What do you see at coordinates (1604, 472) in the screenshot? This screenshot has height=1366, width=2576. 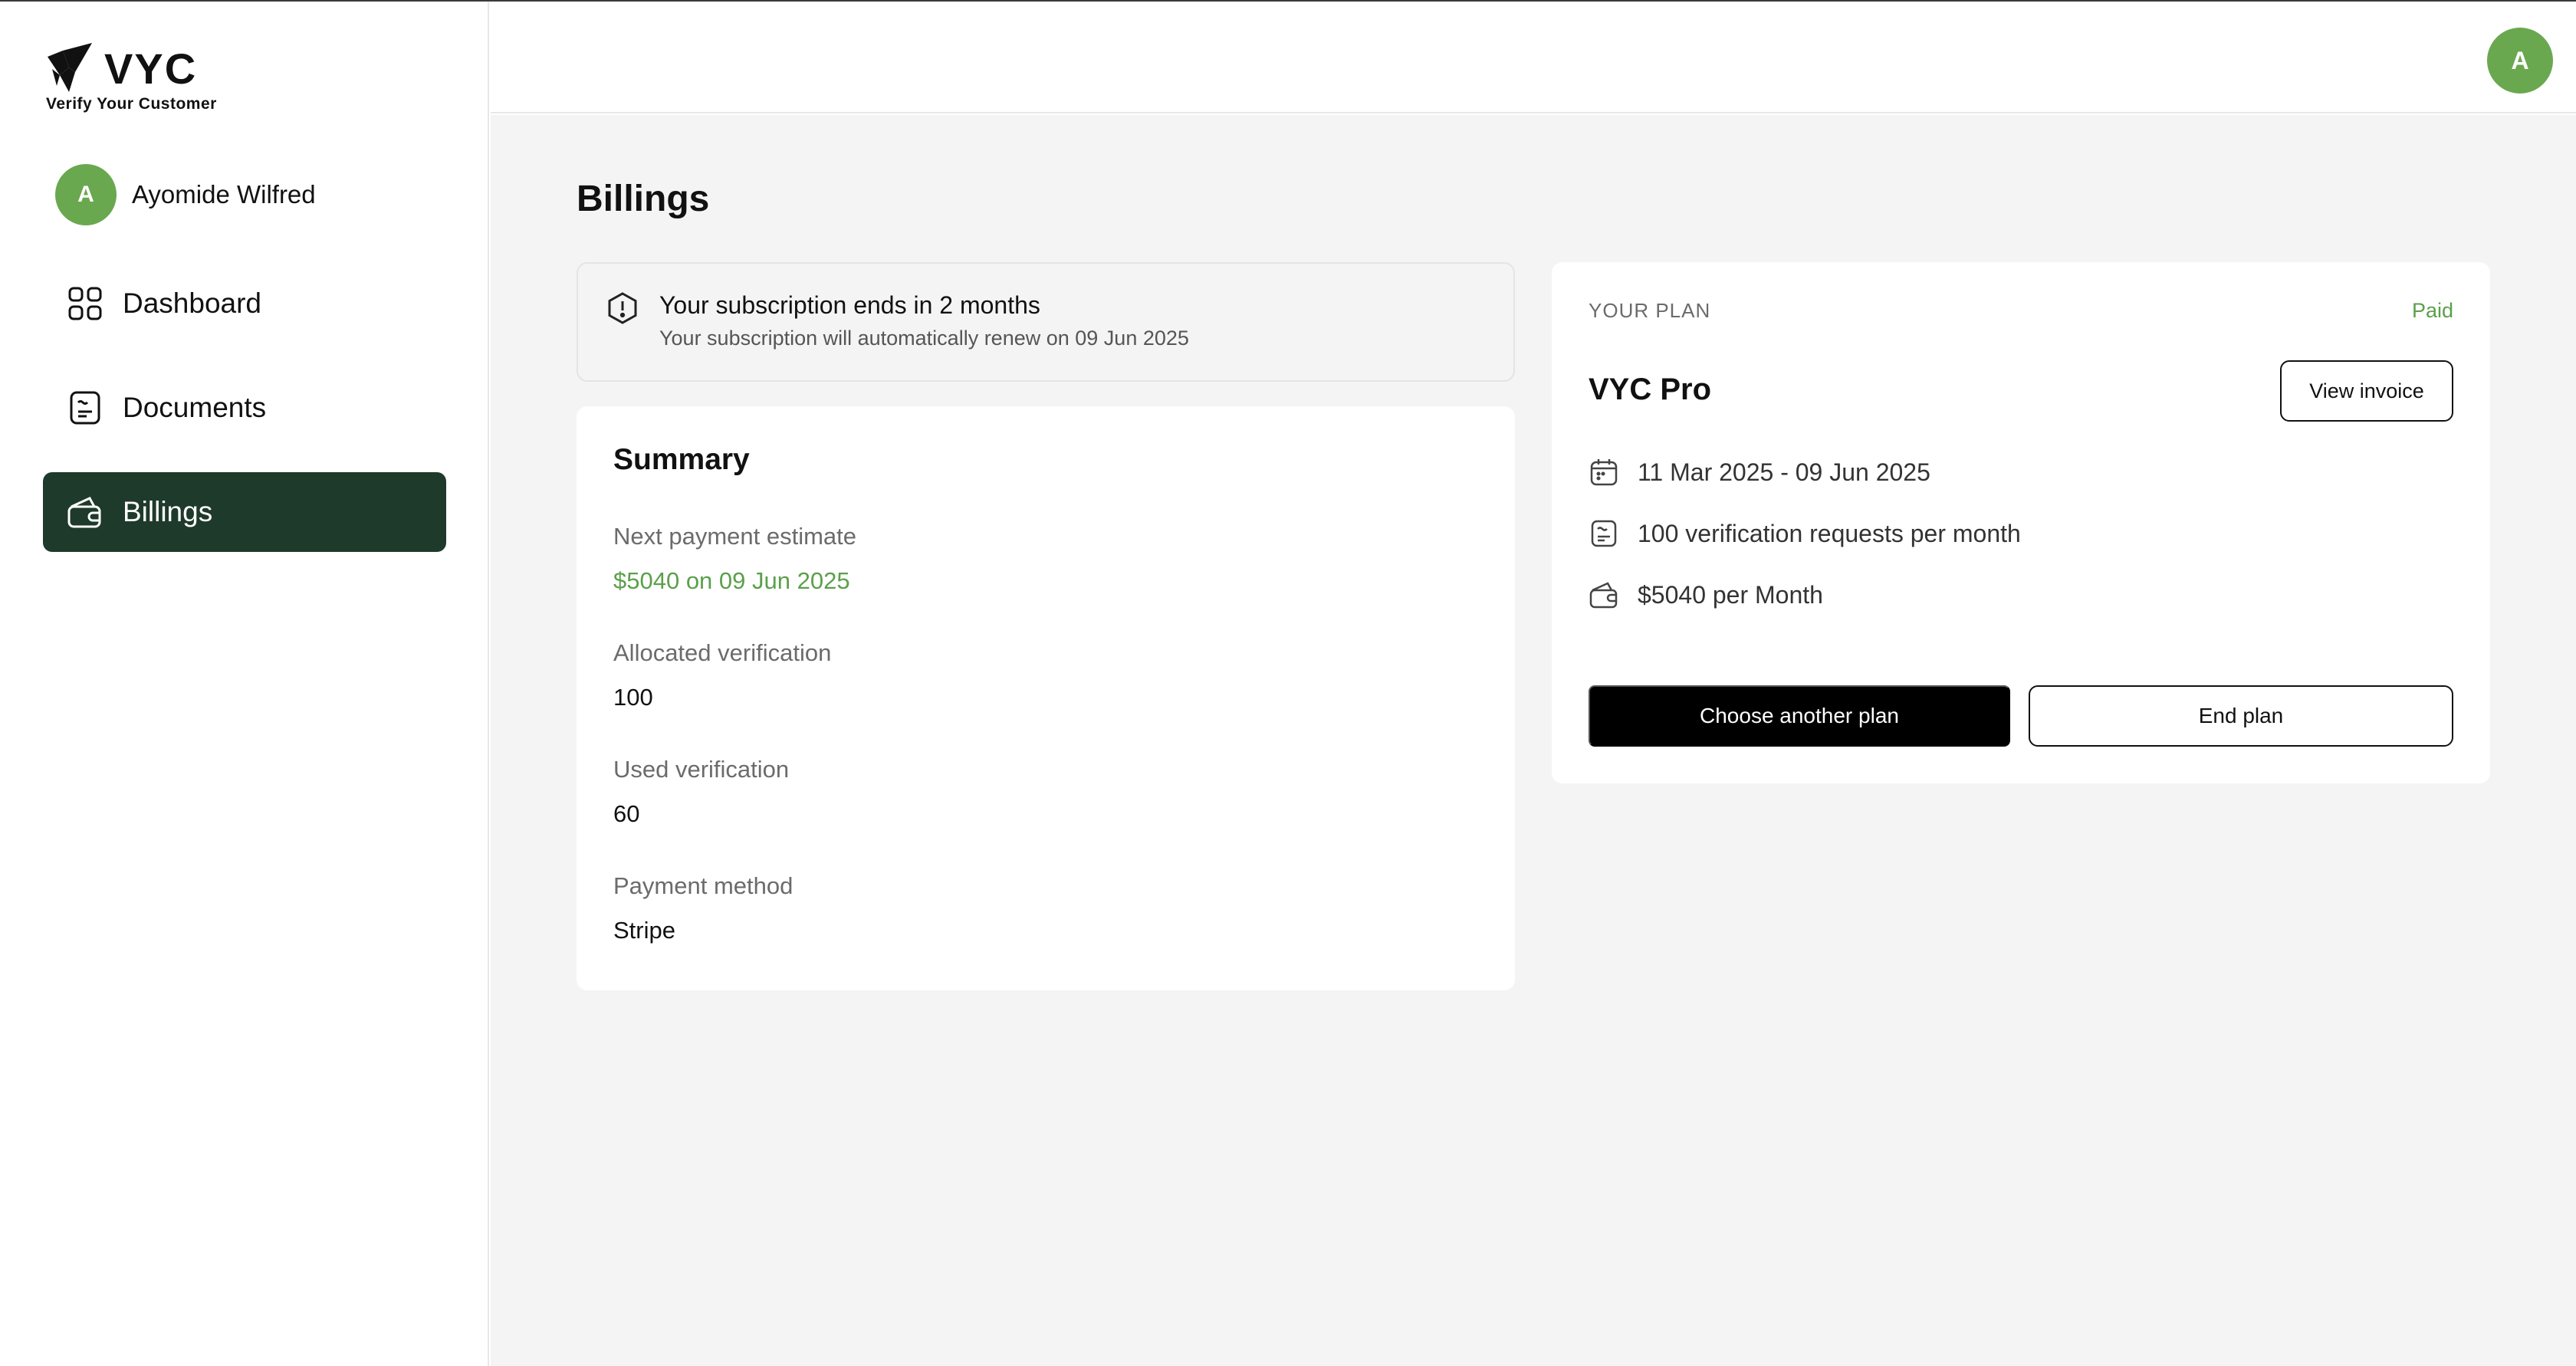 I see `calendar-icon` at bounding box center [1604, 472].